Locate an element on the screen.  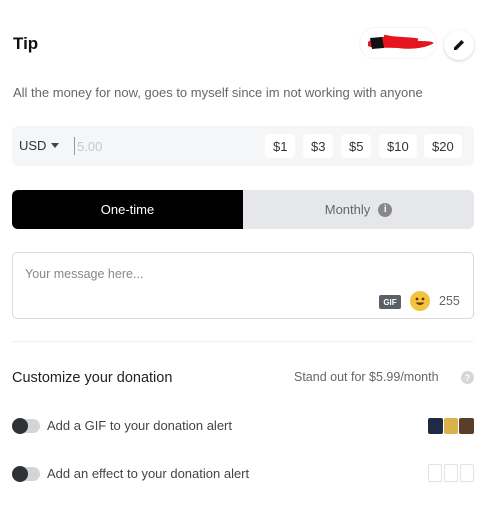
frequency-toggle: One-time Monthly i is located at coordinates (243, 209).